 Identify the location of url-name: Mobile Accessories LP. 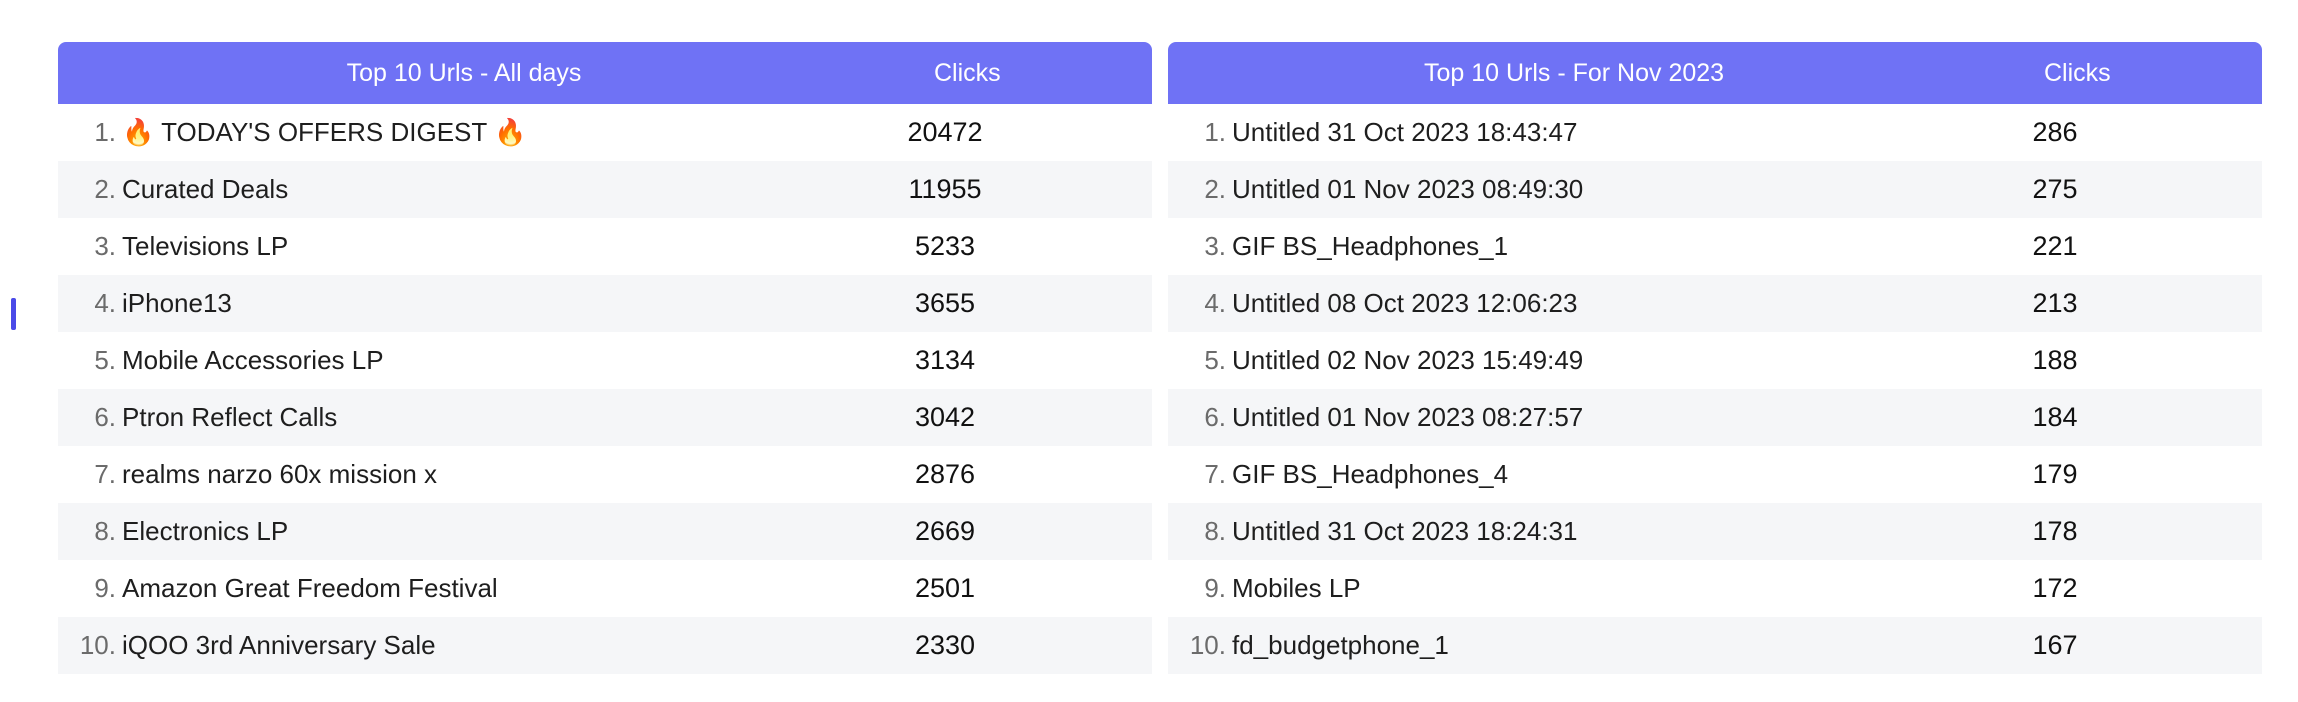
(496, 360).